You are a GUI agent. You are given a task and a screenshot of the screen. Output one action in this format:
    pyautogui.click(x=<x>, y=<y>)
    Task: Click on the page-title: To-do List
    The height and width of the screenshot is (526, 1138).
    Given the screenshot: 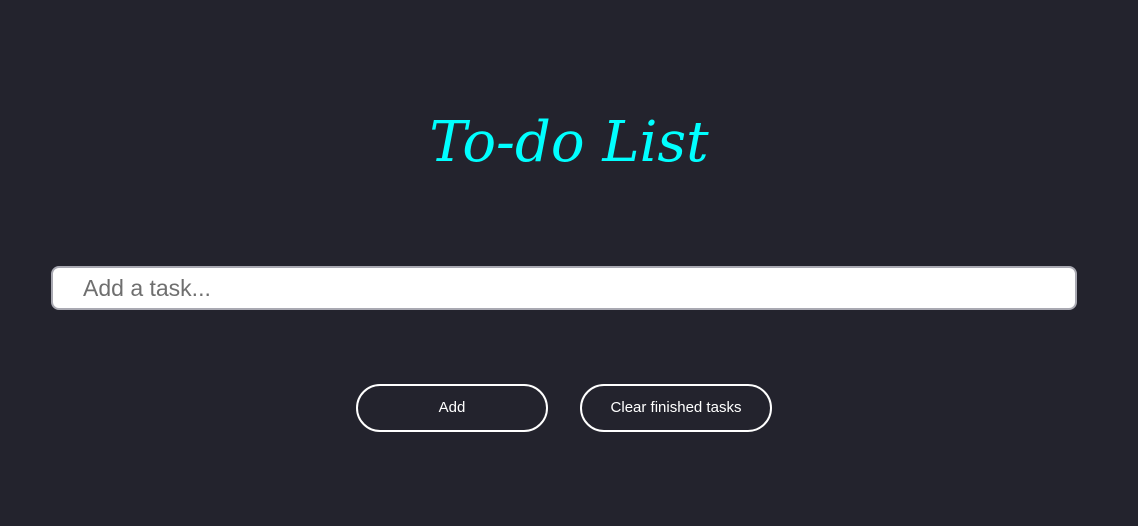 What is the action you would take?
    pyautogui.click(x=569, y=142)
    